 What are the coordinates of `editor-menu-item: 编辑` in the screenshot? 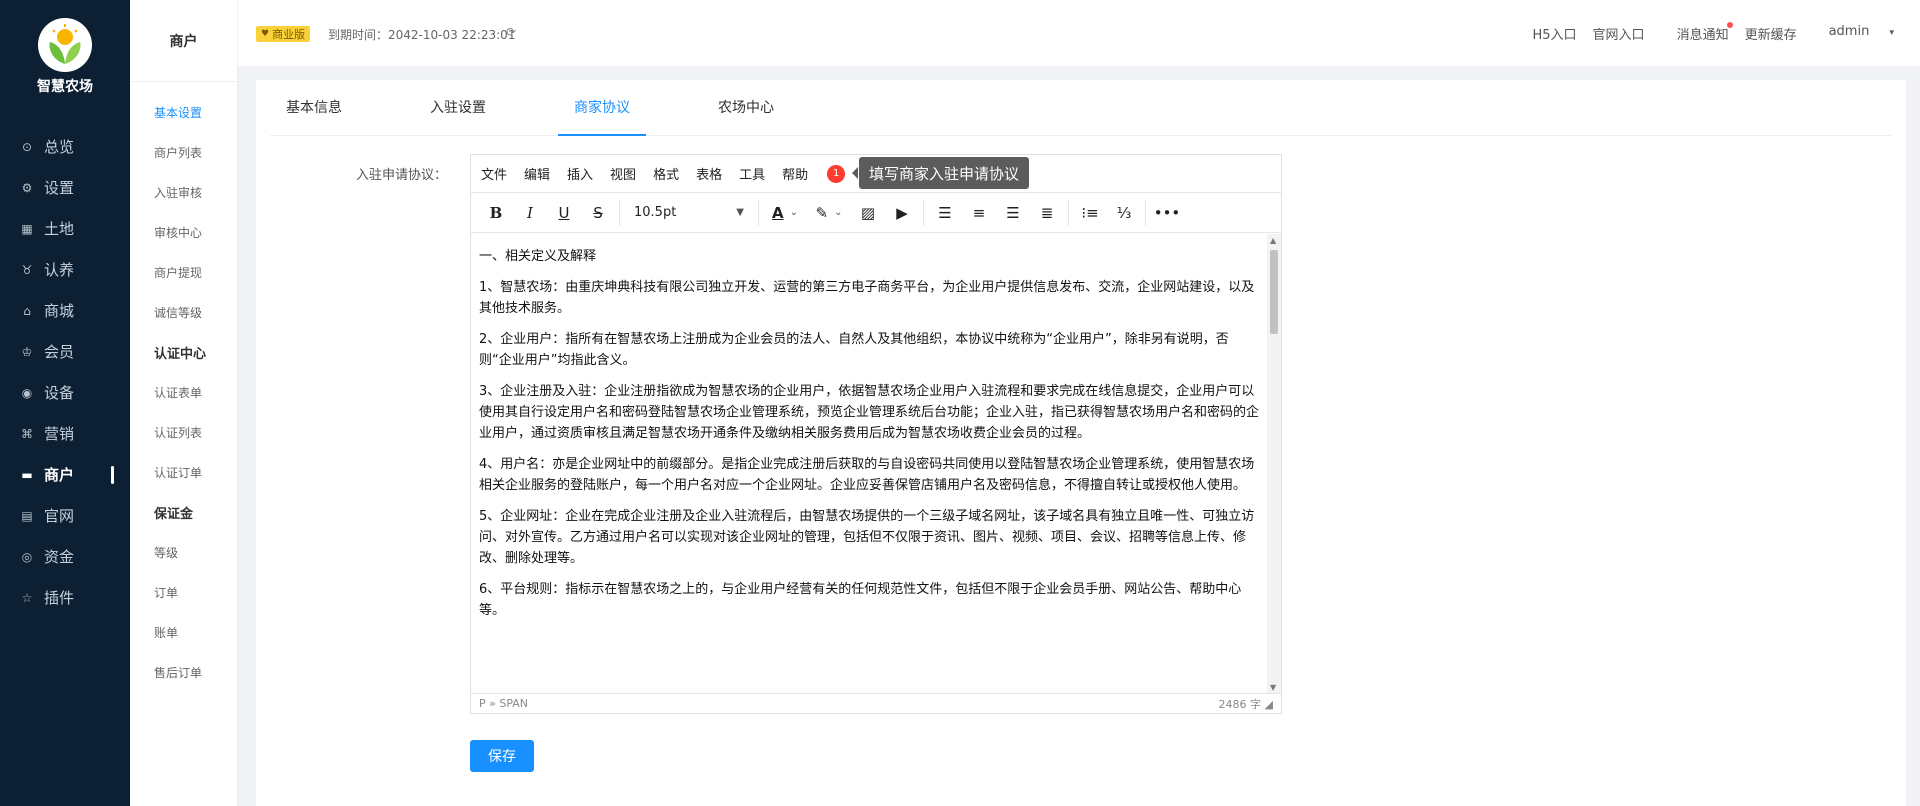 It's located at (537, 173).